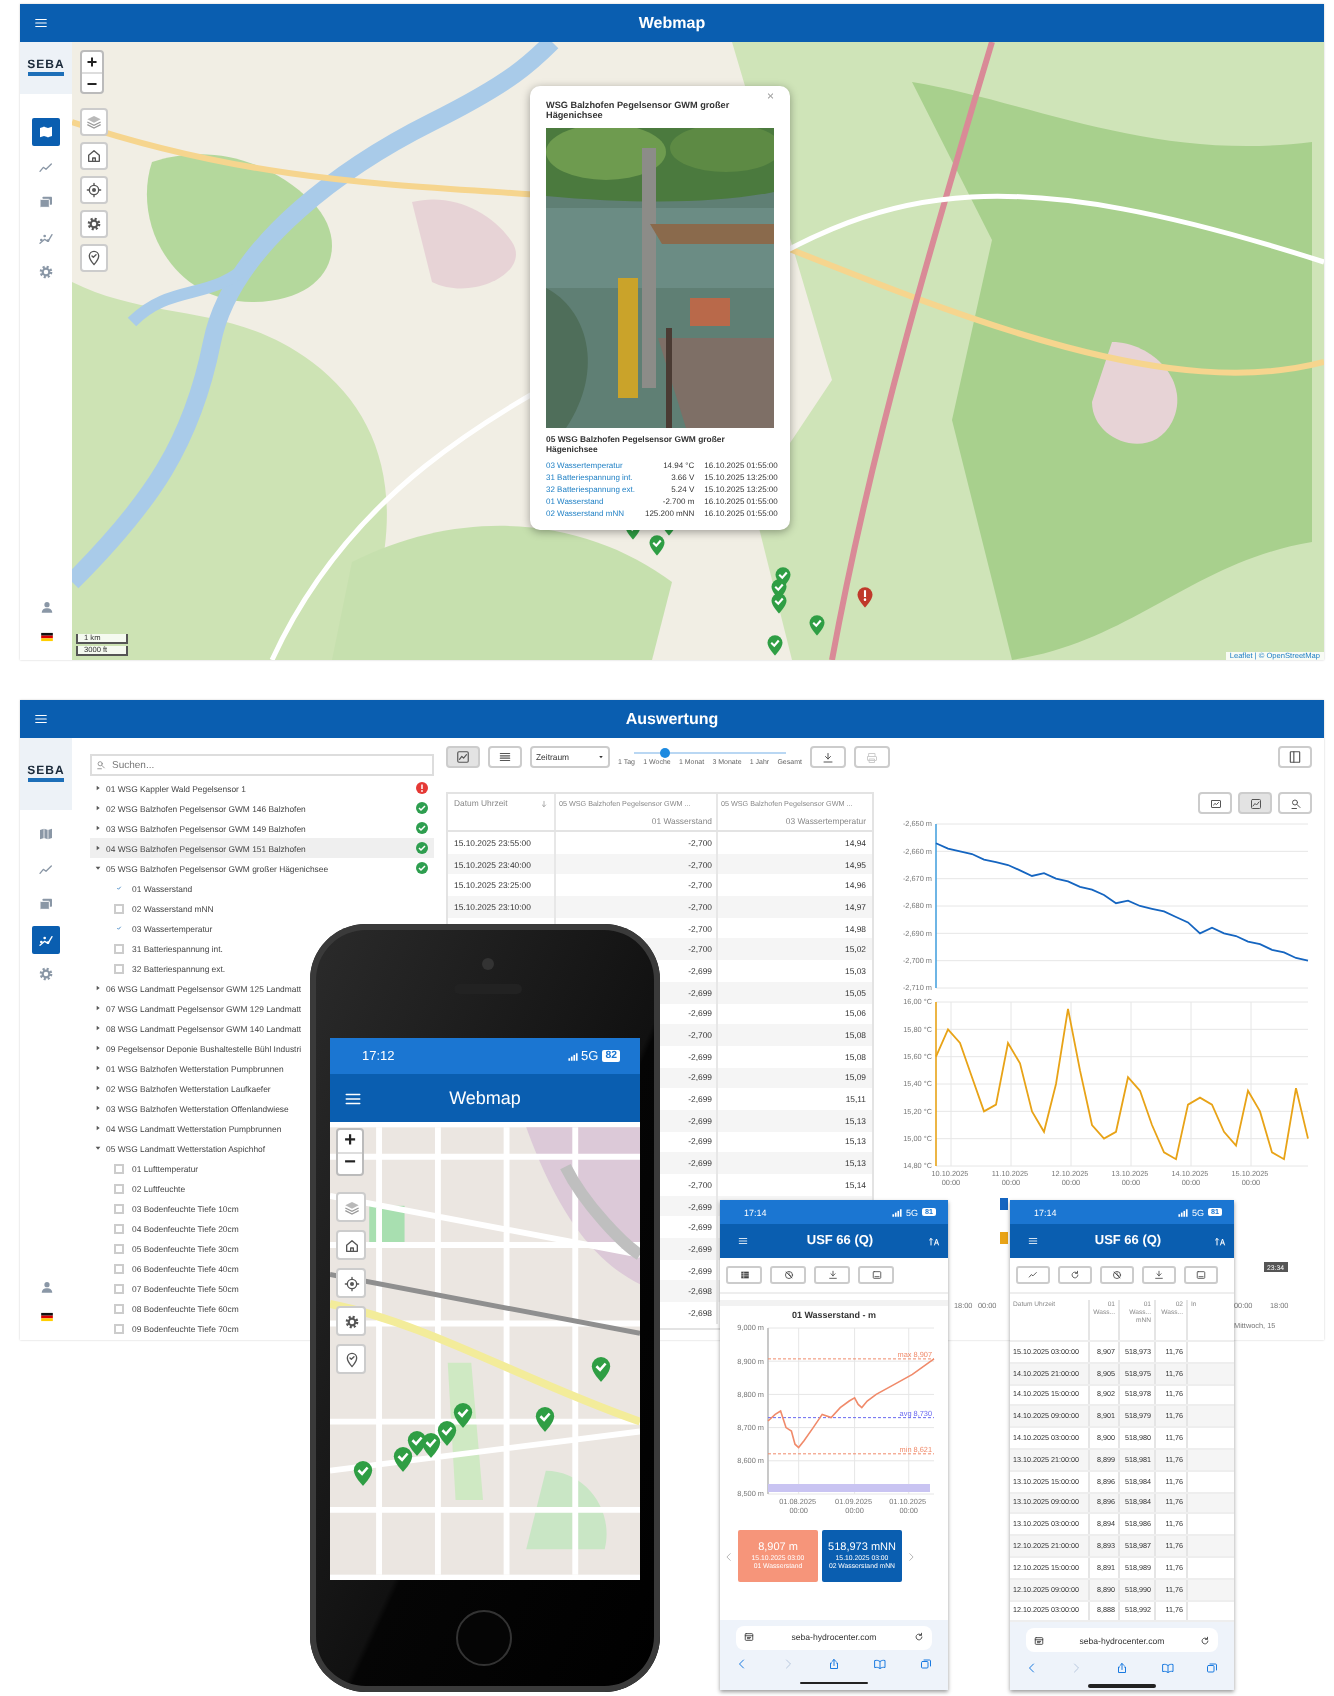 The width and height of the screenshot is (1334, 1696). I want to click on slider-thumb, so click(664, 753).